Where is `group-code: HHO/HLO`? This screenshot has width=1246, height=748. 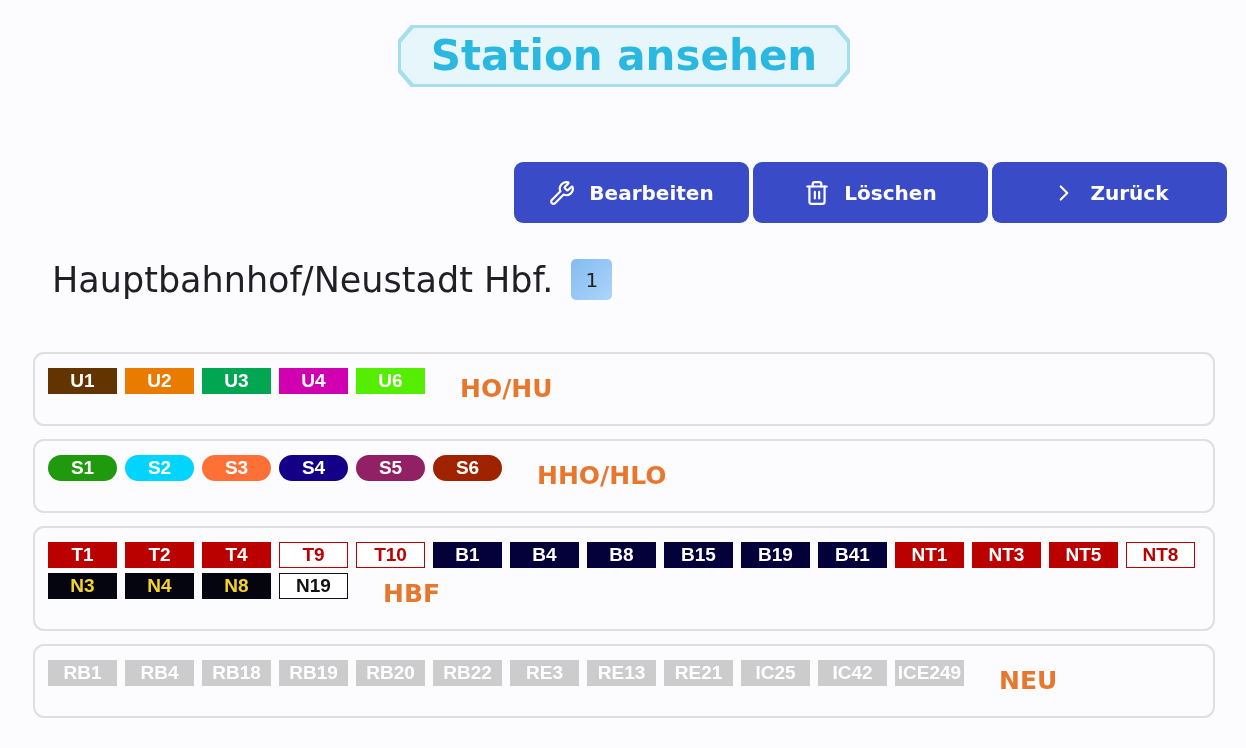
group-code: HHO/HLO is located at coordinates (602, 475).